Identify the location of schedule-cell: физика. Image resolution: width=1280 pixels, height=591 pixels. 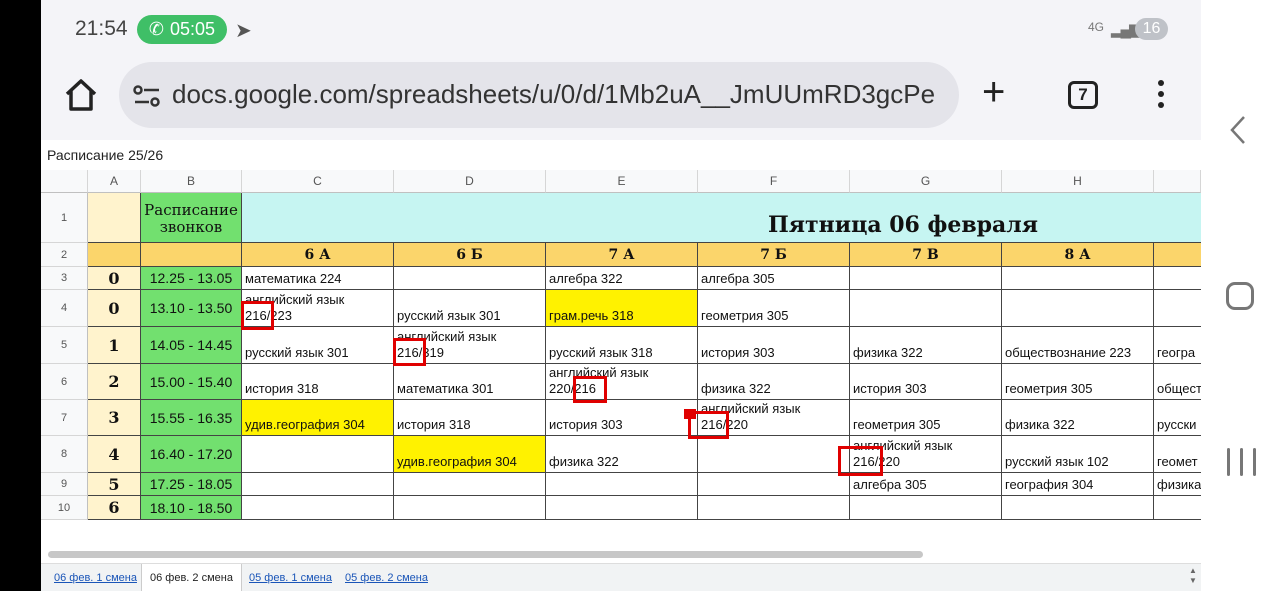
(1177, 484).